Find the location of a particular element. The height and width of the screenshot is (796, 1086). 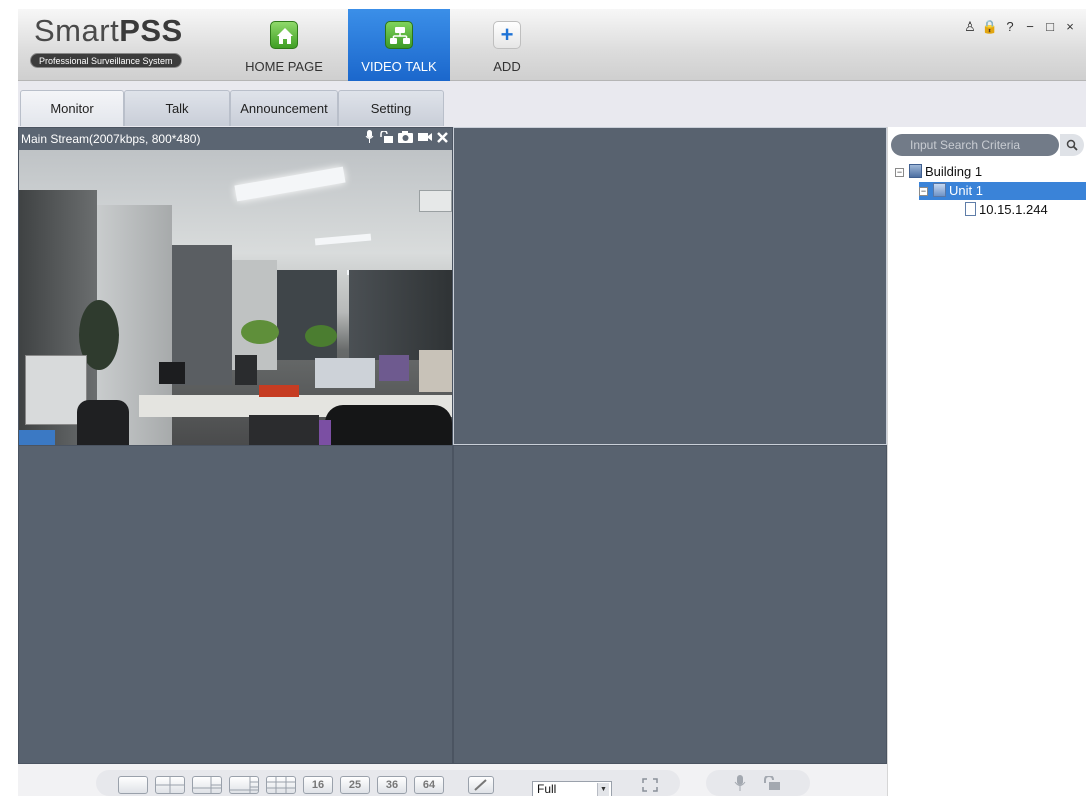

window-controls: ♙ 🔒? − □ × is located at coordinates (1020, 28).